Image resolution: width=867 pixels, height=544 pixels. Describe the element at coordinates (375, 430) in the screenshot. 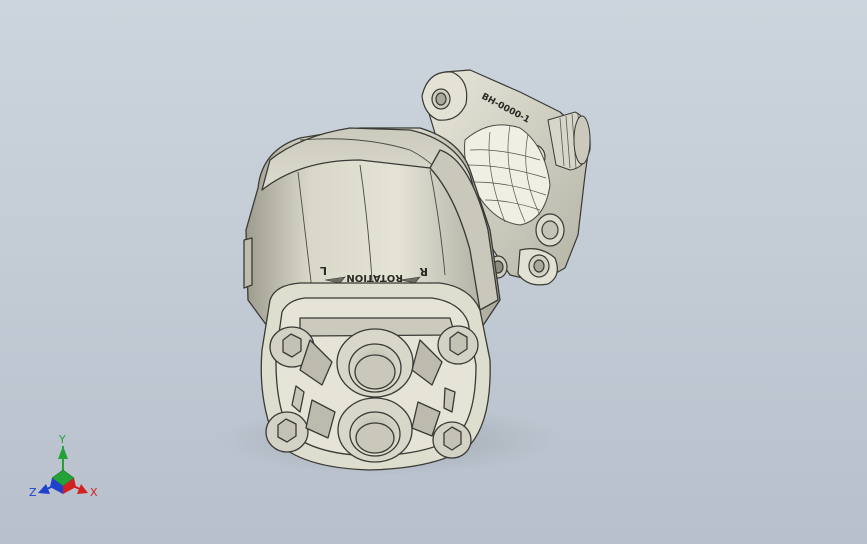

I see `lower-port` at that location.